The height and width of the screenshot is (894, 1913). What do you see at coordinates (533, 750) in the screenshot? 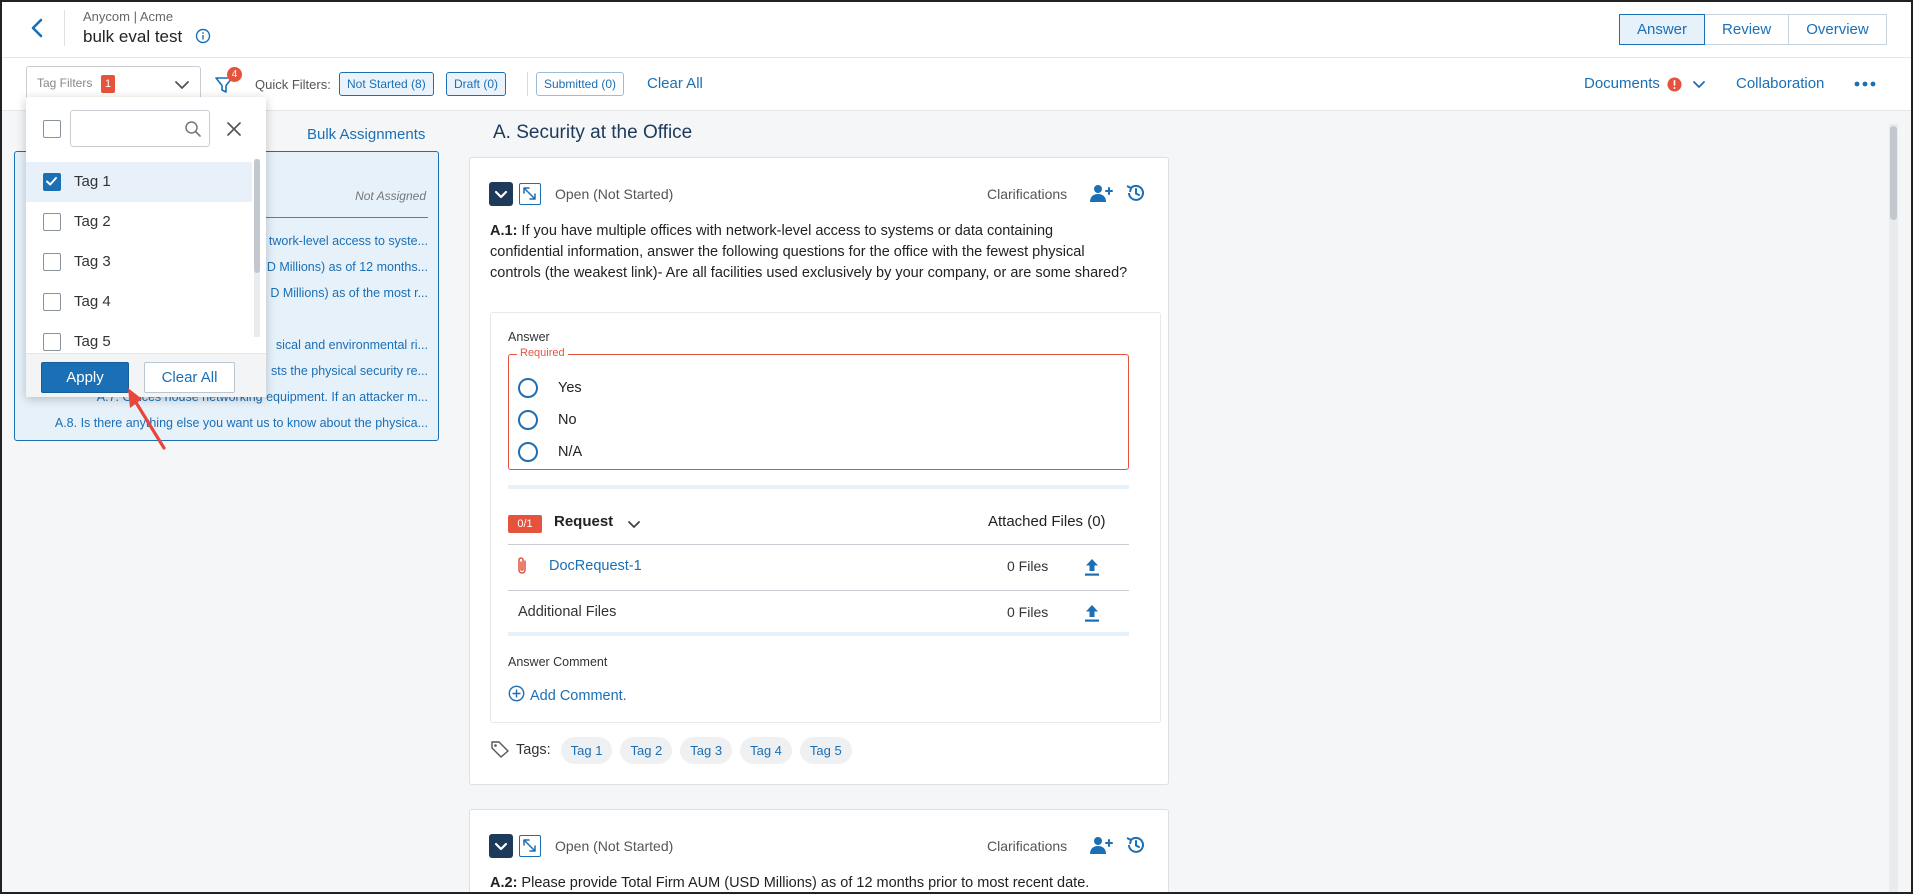
I see `tags-label: Tags:` at bounding box center [533, 750].